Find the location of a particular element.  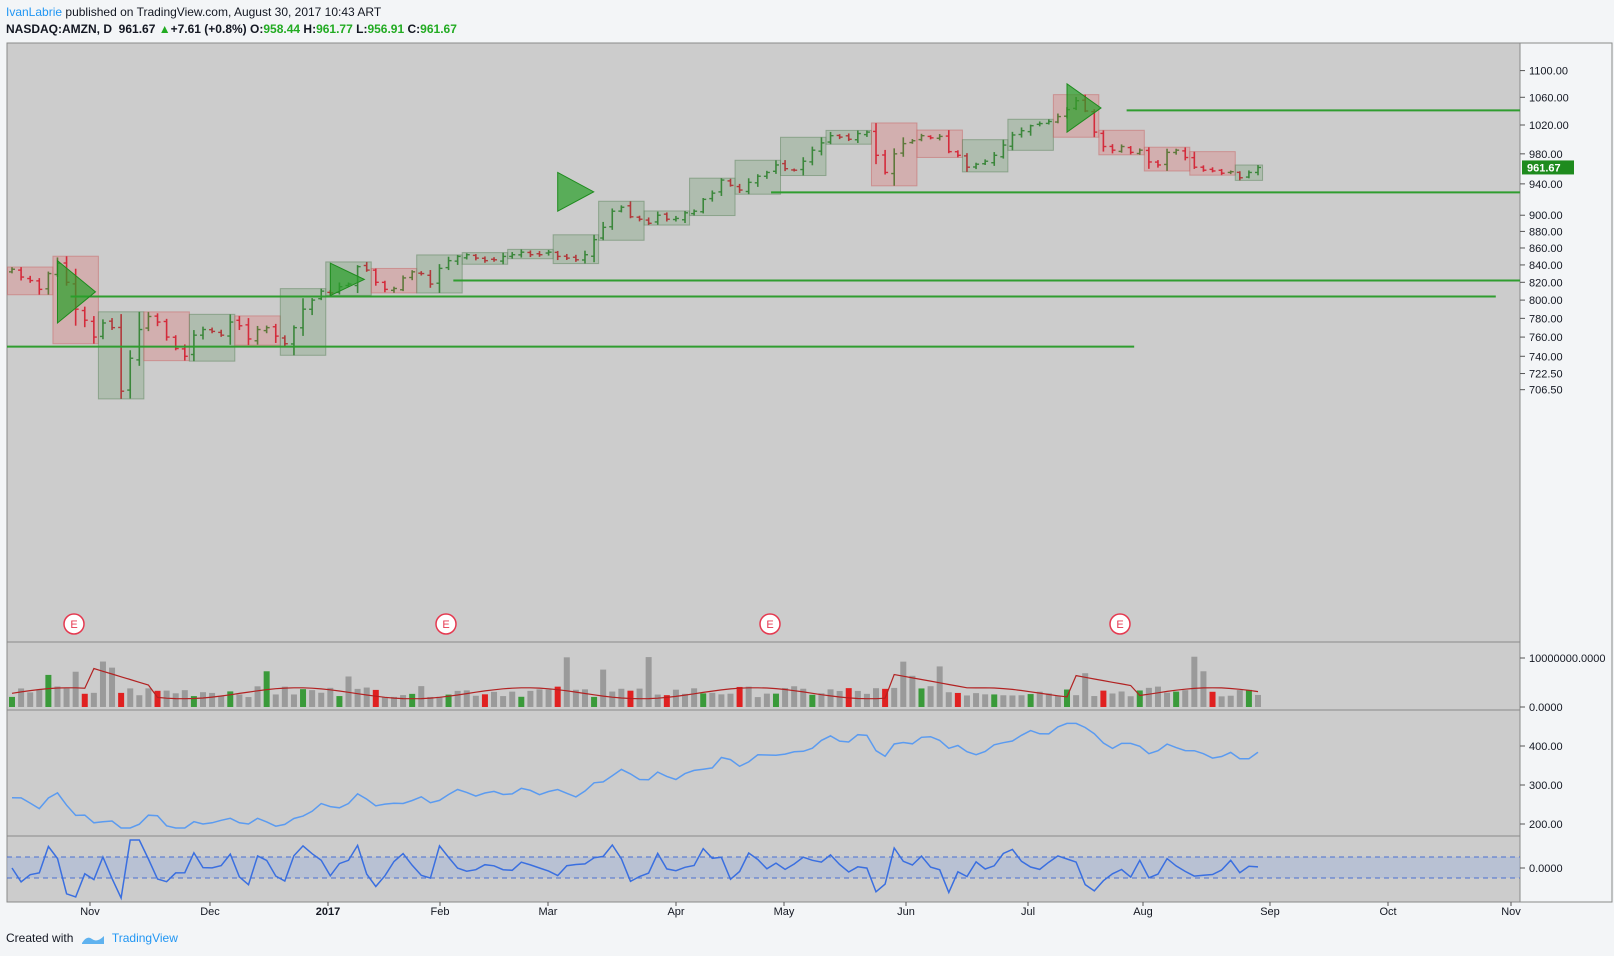

price-tick-label: 860.00 is located at coordinates (1546, 249).